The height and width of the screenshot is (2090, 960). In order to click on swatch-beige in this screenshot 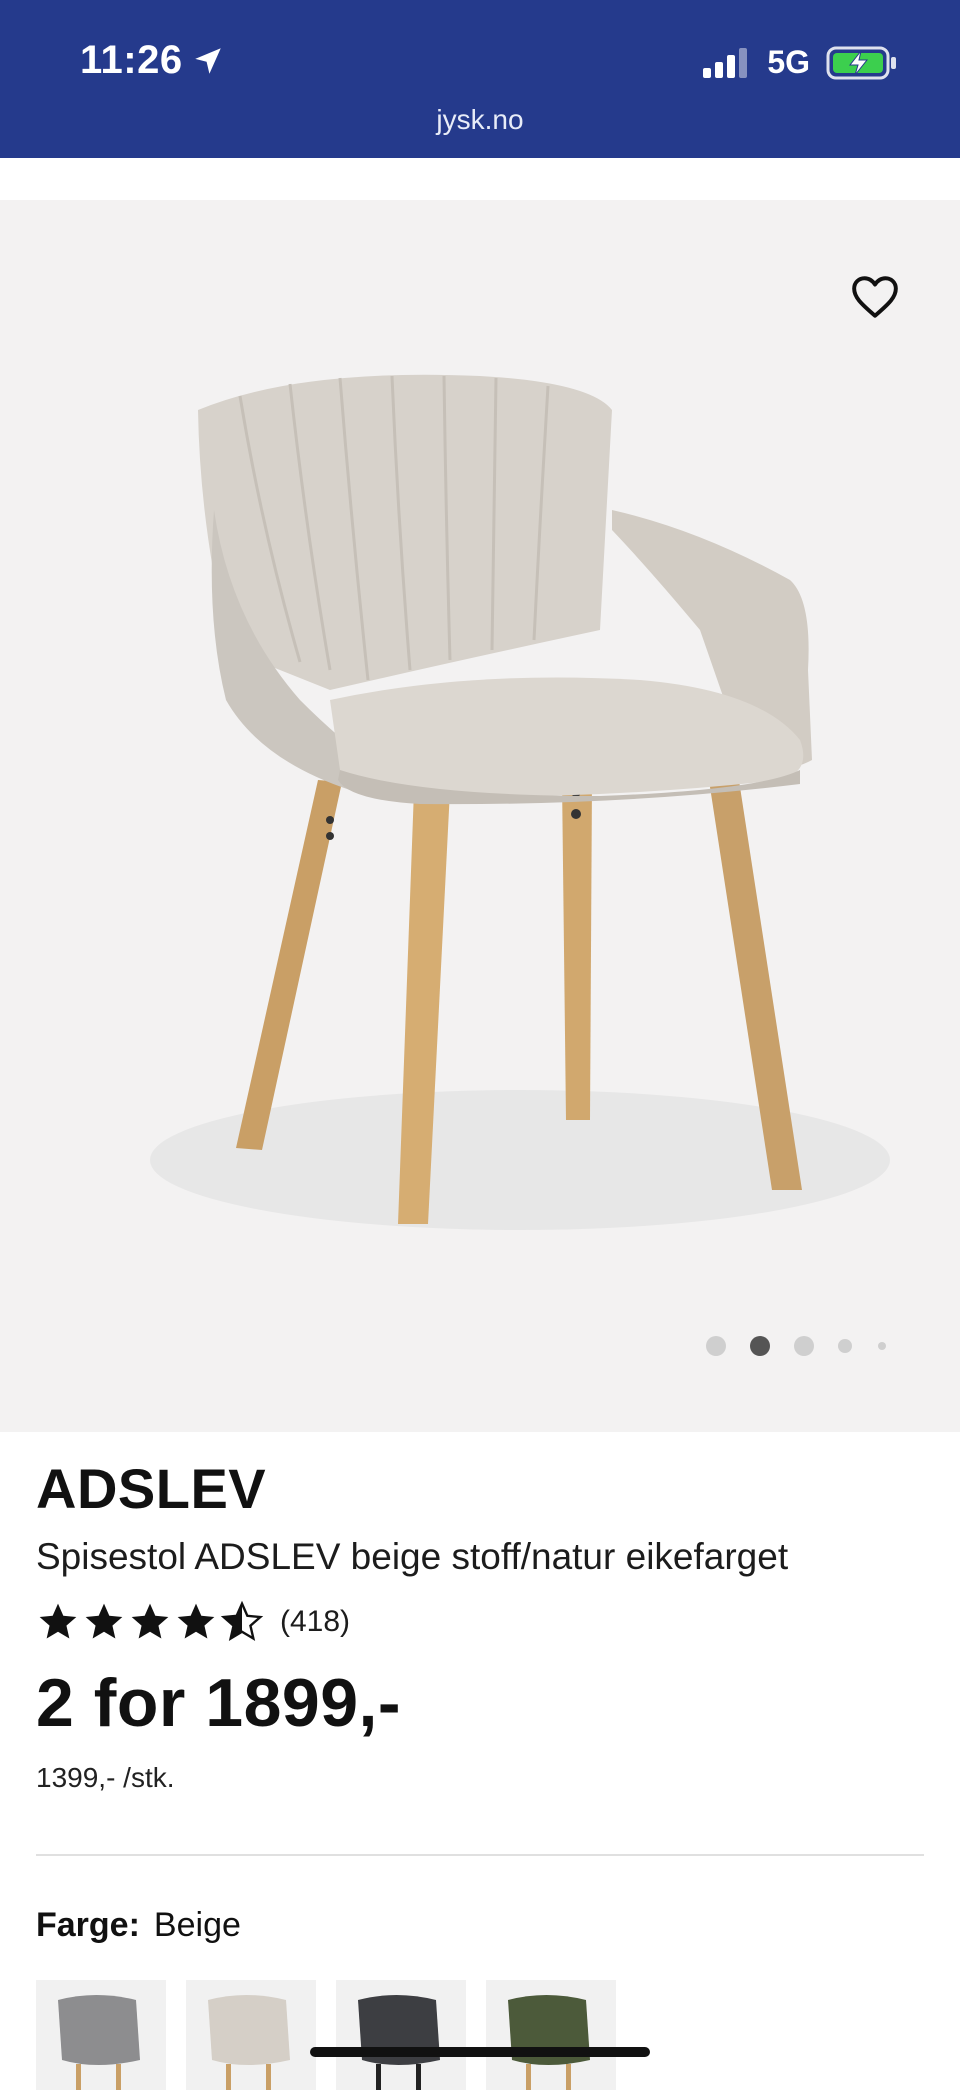, I will do `click(251, 2035)`.